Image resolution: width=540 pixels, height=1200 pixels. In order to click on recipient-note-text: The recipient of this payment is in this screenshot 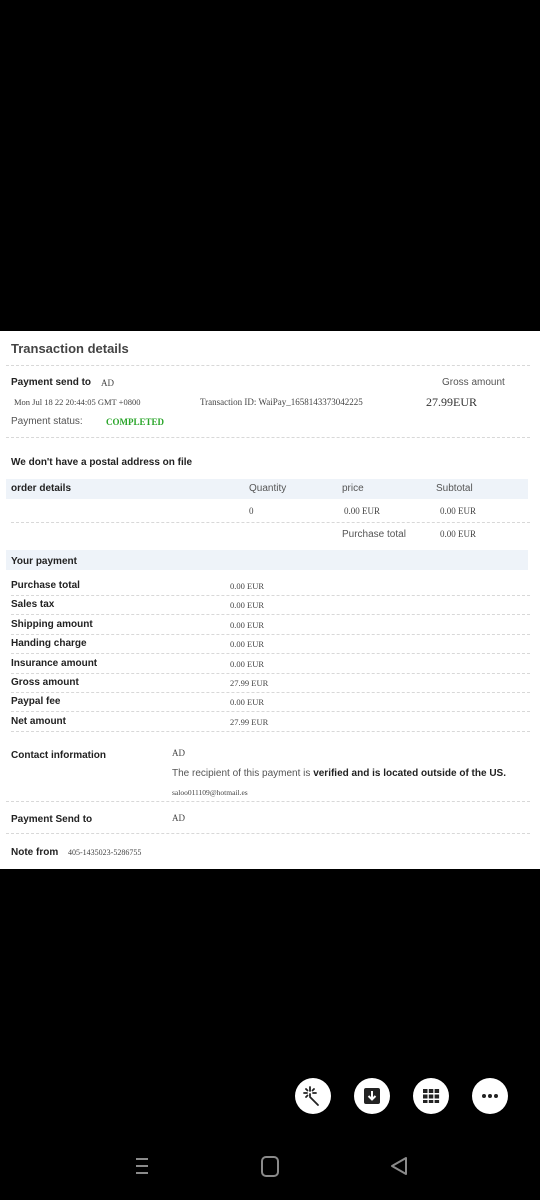, I will do `click(243, 773)`.